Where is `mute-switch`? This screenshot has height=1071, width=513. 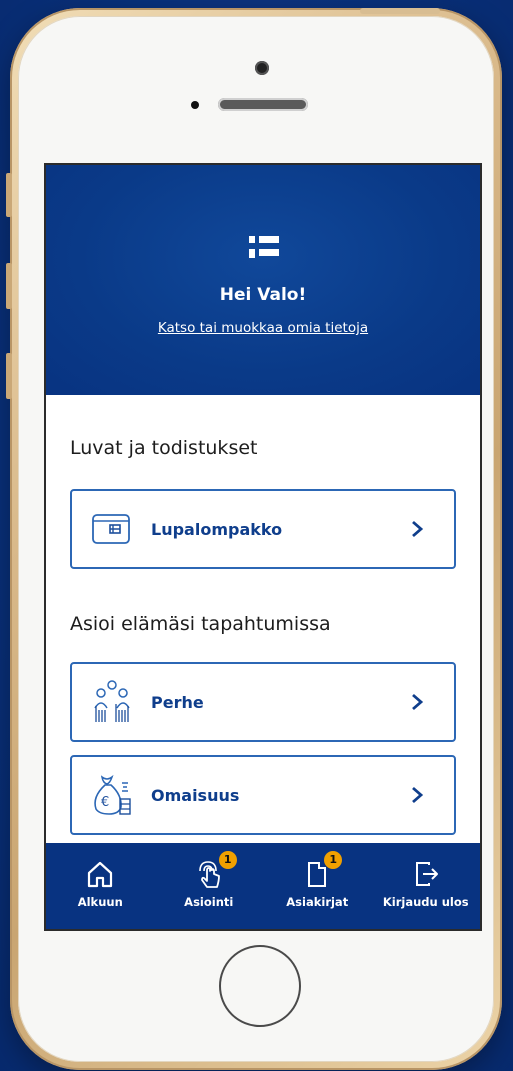 mute-switch is located at coordinates (9, 195).